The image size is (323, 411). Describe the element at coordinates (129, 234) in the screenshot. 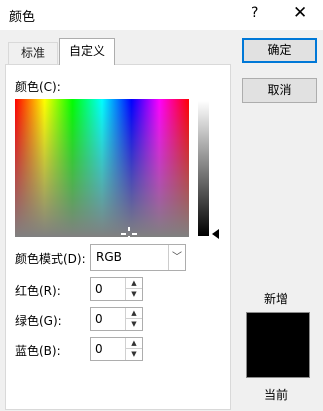

I see `crosshair-icon` at that location.